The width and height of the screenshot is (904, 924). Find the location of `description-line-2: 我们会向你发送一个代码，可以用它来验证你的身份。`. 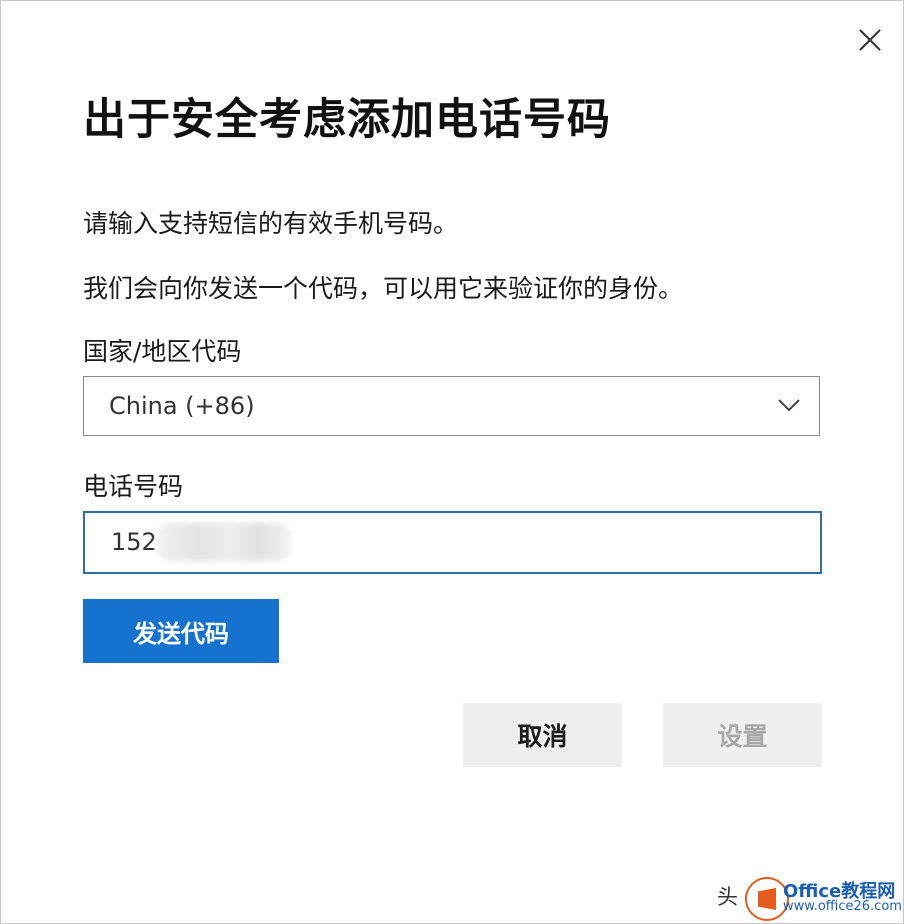

description-line-2: 我们会向你发送一个代码，可以用它来验证你的身份。 is located at coordinates (383, 288).